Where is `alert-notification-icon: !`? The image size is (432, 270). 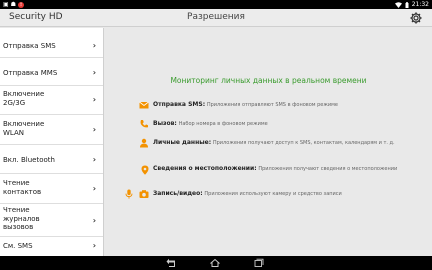 alert-notification-icon: ! is located at coordinates (21, 4).